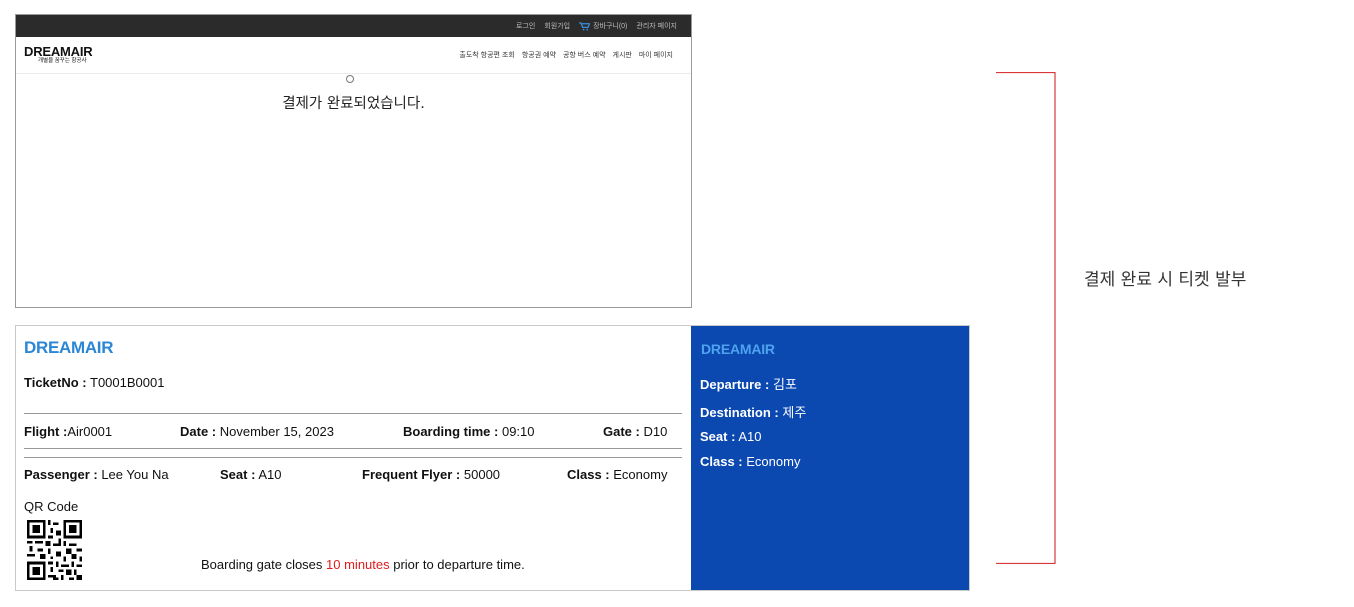  I want to click on stub-departure-label: Departure :, so click(735, 384).